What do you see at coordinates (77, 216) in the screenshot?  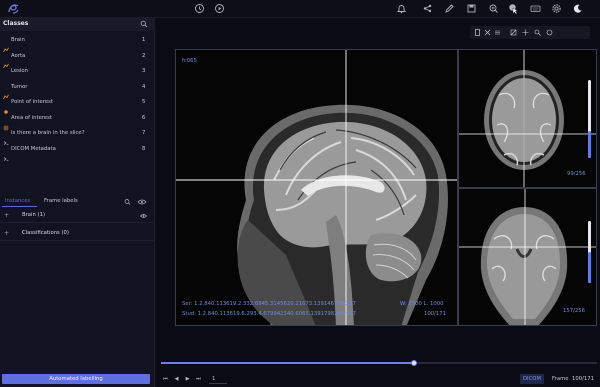 I see `instance-row-brain: + Brain (1)` at bounding box center [77, 216].